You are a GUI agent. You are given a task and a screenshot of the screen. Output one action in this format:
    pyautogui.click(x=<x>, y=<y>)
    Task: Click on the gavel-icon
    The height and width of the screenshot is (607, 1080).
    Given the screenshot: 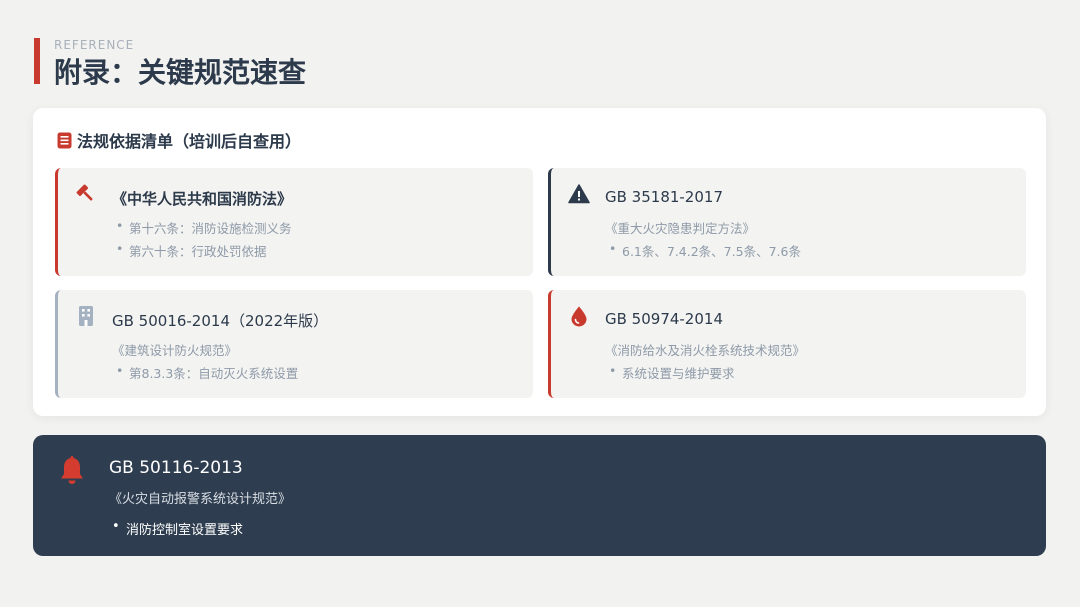 What is the action you would take?
    pyautogui.click(x=84, y=192)
    